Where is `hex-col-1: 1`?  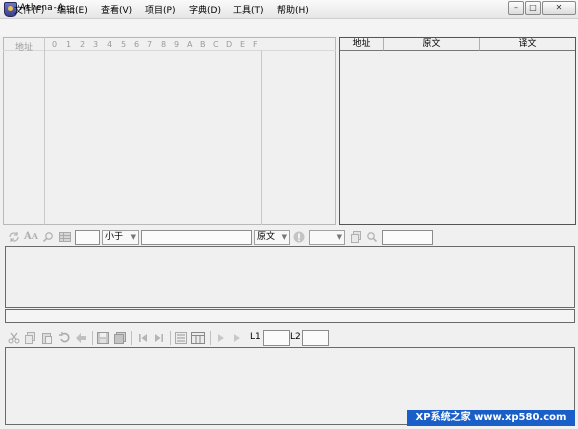
hex-col-1: 1 is located at coordinates (69, 44).